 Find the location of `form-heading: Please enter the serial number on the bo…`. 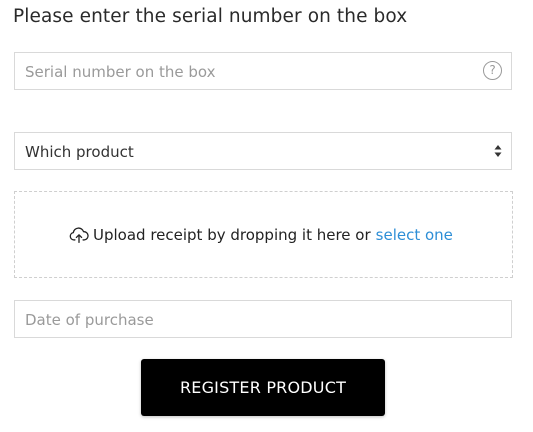

form-heading: Please enter the serial number on the bo… is located at coordinates (210, 16).